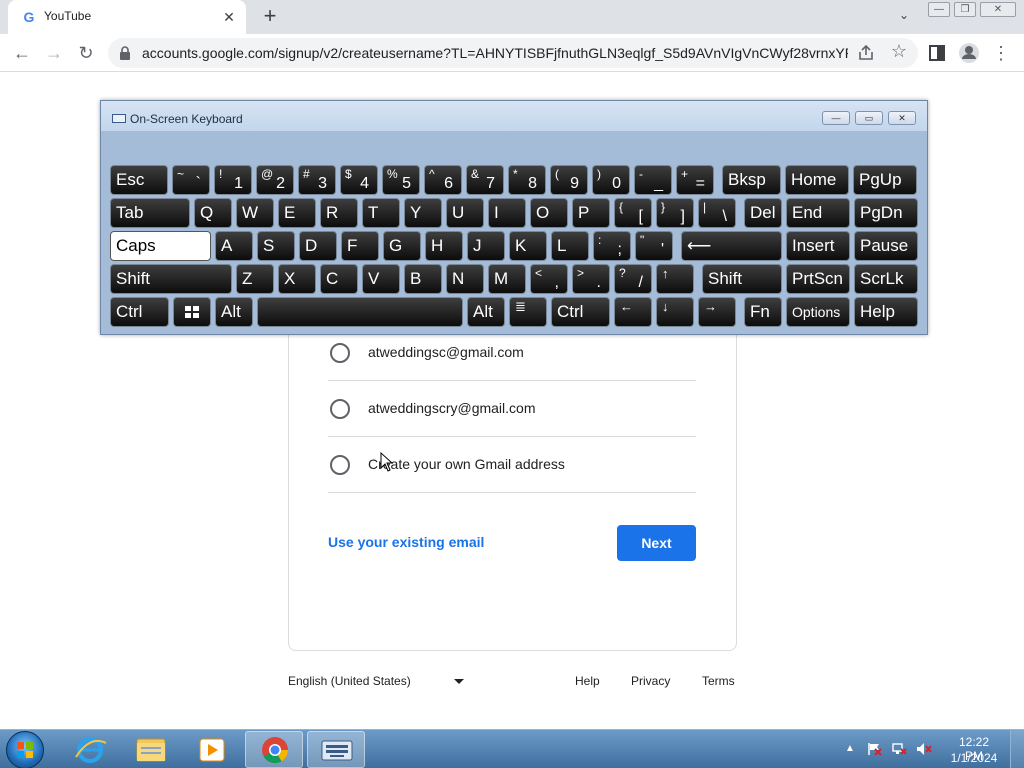 Image resolution: width=1024 pixels, height=768 pixels. What do you see at coordinates (969, 53) in the screenshot?
I see `profile-avatar-icon` at bounding box center [969, 53].